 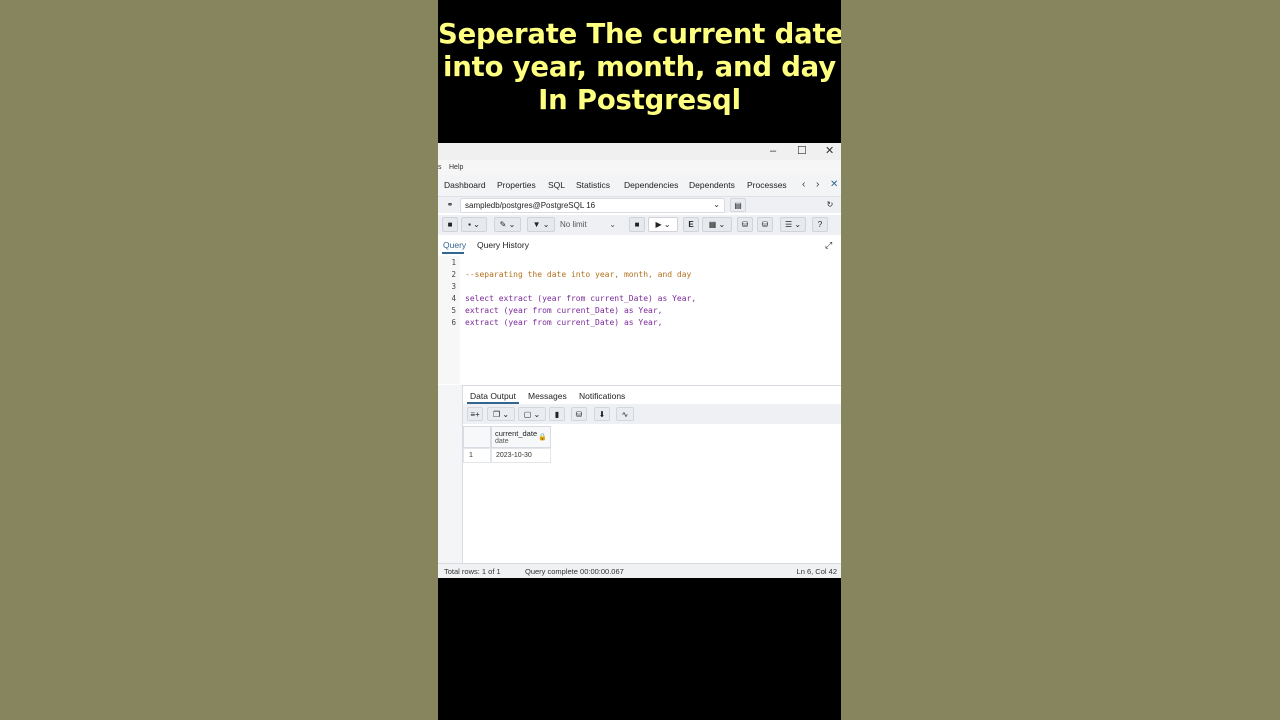 I want to click on delete-icon: ▮, so click(x=557, y=414).